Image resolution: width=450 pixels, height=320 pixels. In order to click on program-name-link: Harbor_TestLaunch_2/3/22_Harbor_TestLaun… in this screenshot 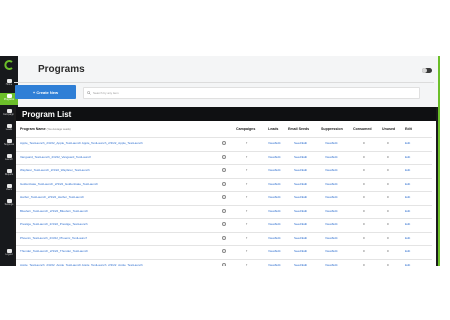, I will do `click(52, 197)`.